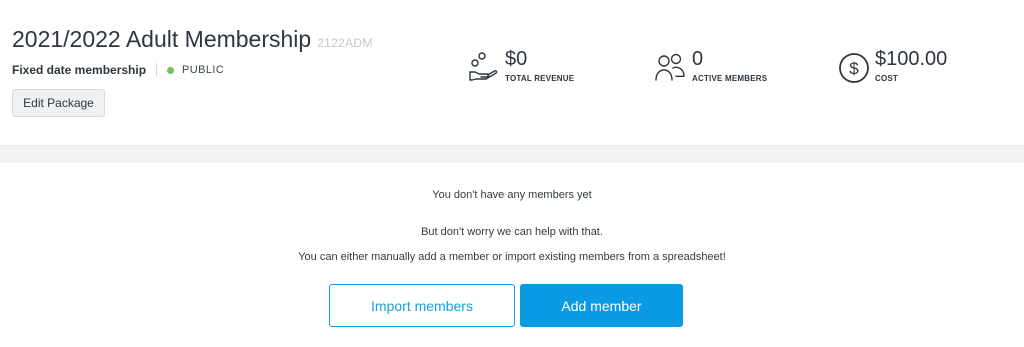 The height and width of the screenshot is (347, 1024). What do you see at coordinates (698, 59) in the screenshot?
I see `stat-value: 0` at bounding box center [698, 59].